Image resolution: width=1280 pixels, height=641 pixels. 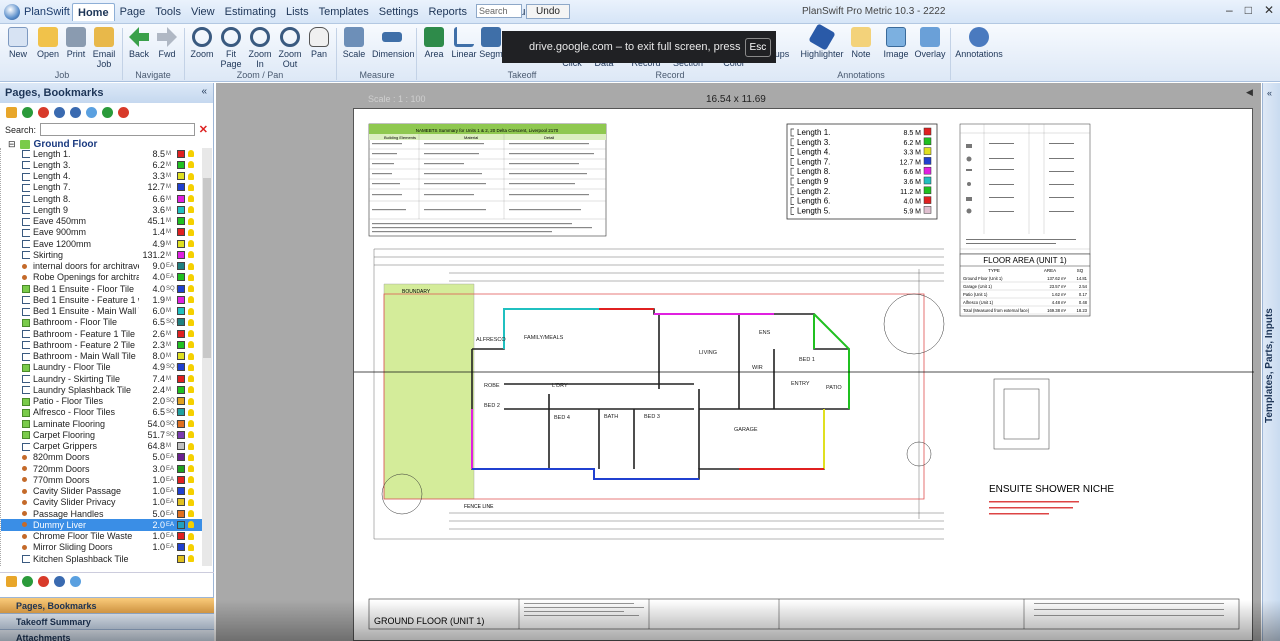 I want to click on new-button: New, so click(x=18, y=43).